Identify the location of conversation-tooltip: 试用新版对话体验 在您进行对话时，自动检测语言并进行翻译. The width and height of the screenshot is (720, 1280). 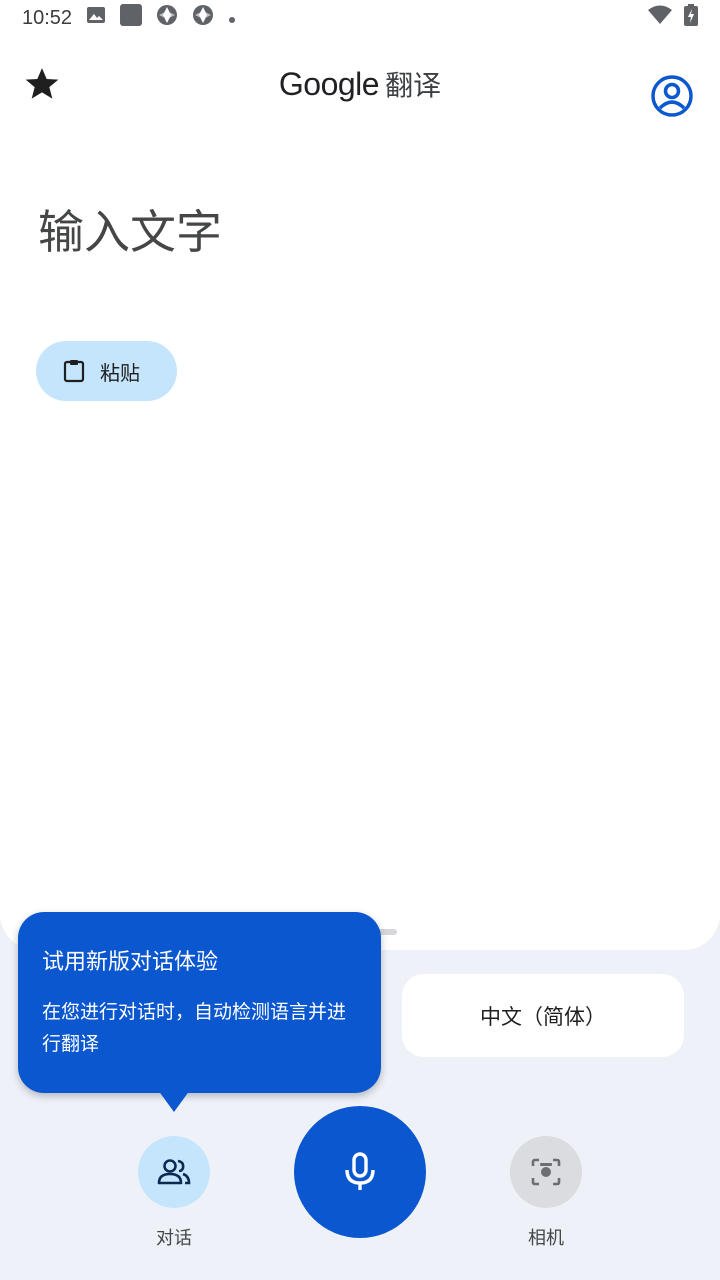
(199, 1002).